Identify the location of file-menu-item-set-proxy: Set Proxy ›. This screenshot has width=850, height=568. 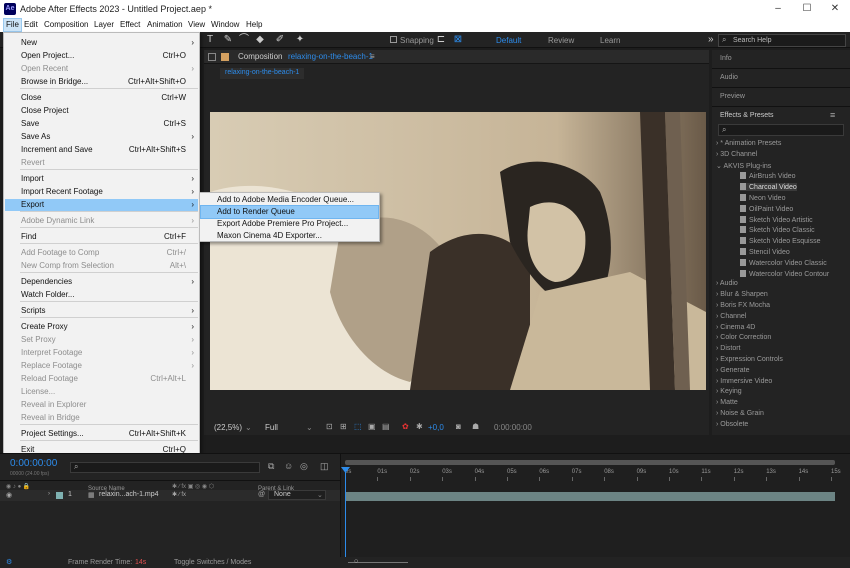
(101, 340).